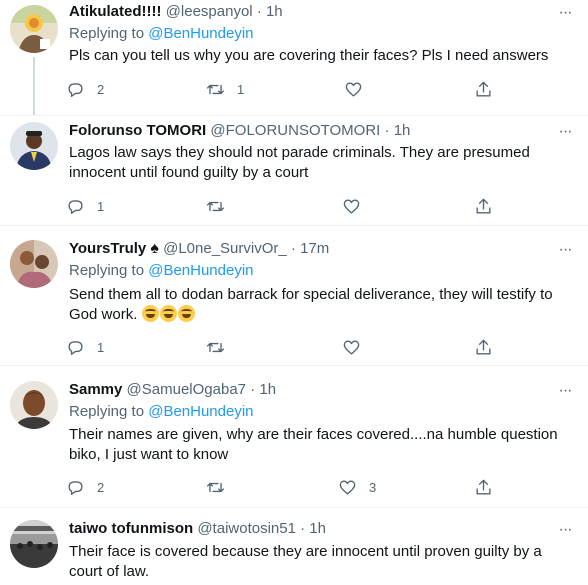 The width and height of the screenshot is (588, 585). Describe the element at coordinates (225, 248) in the screenshot. I see `username: @L0ne_SurvivOr_` at that location.